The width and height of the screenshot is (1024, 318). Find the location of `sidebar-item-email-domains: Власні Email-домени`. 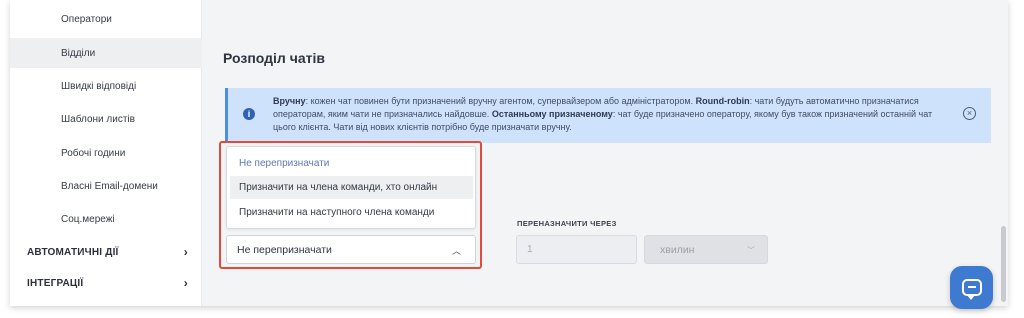

sidebar-item-email-domains: Власні Email-домени is located at coordinates (106, 186).